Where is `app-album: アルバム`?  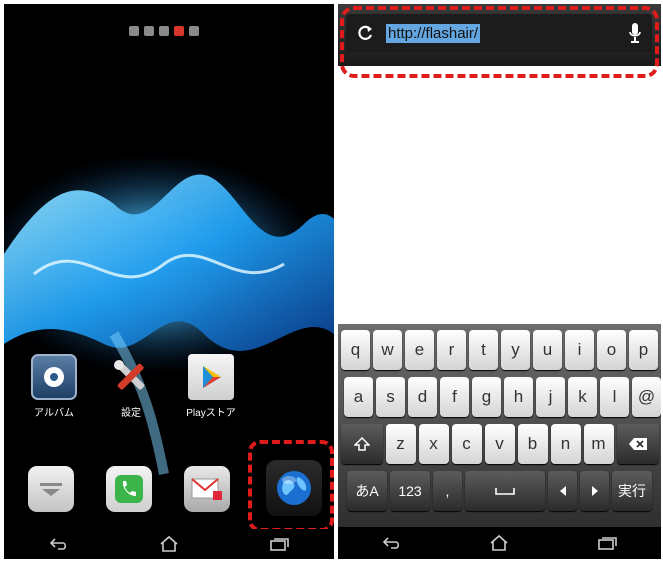 app-album: アルバム is located at coordinates (54, 386).